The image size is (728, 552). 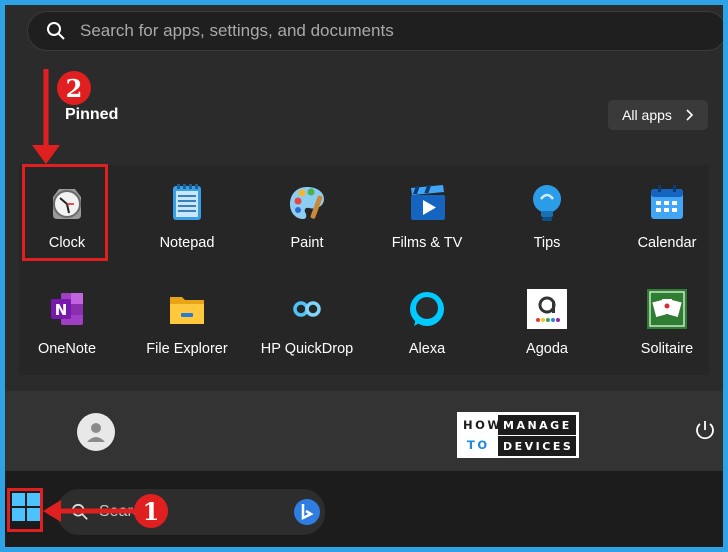 What do you see at coordinates (547, 309) in the screenshot?
I see `agoda-icon` at bounding box center [547, 309].